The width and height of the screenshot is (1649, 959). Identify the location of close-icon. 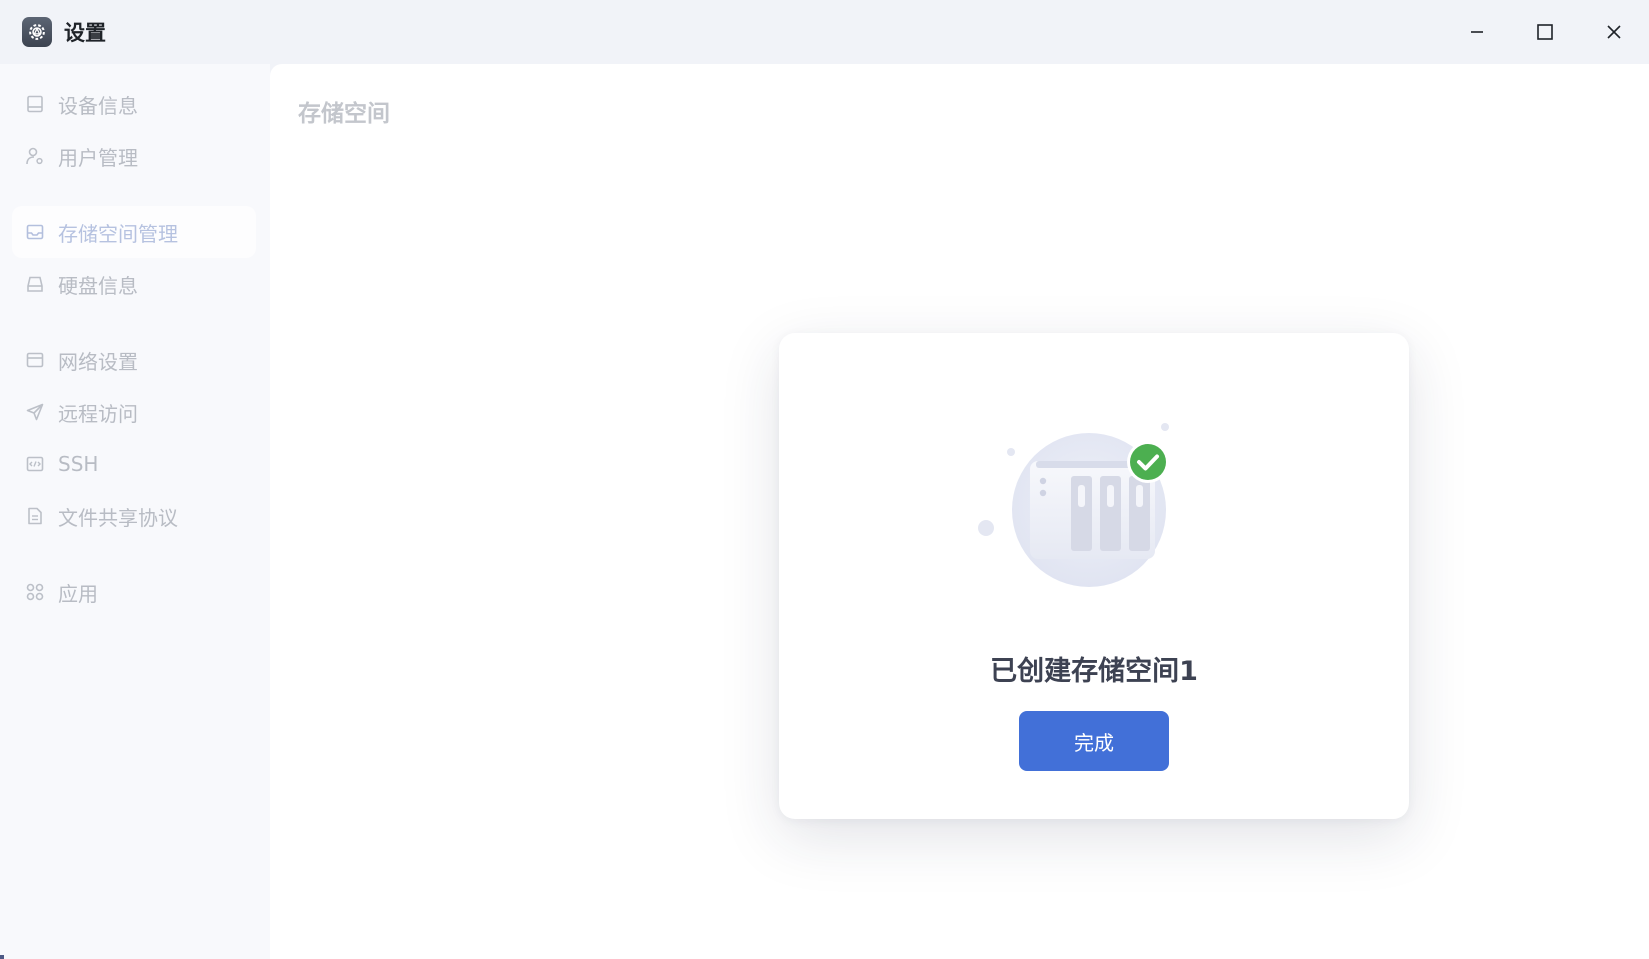
(1614, 32).